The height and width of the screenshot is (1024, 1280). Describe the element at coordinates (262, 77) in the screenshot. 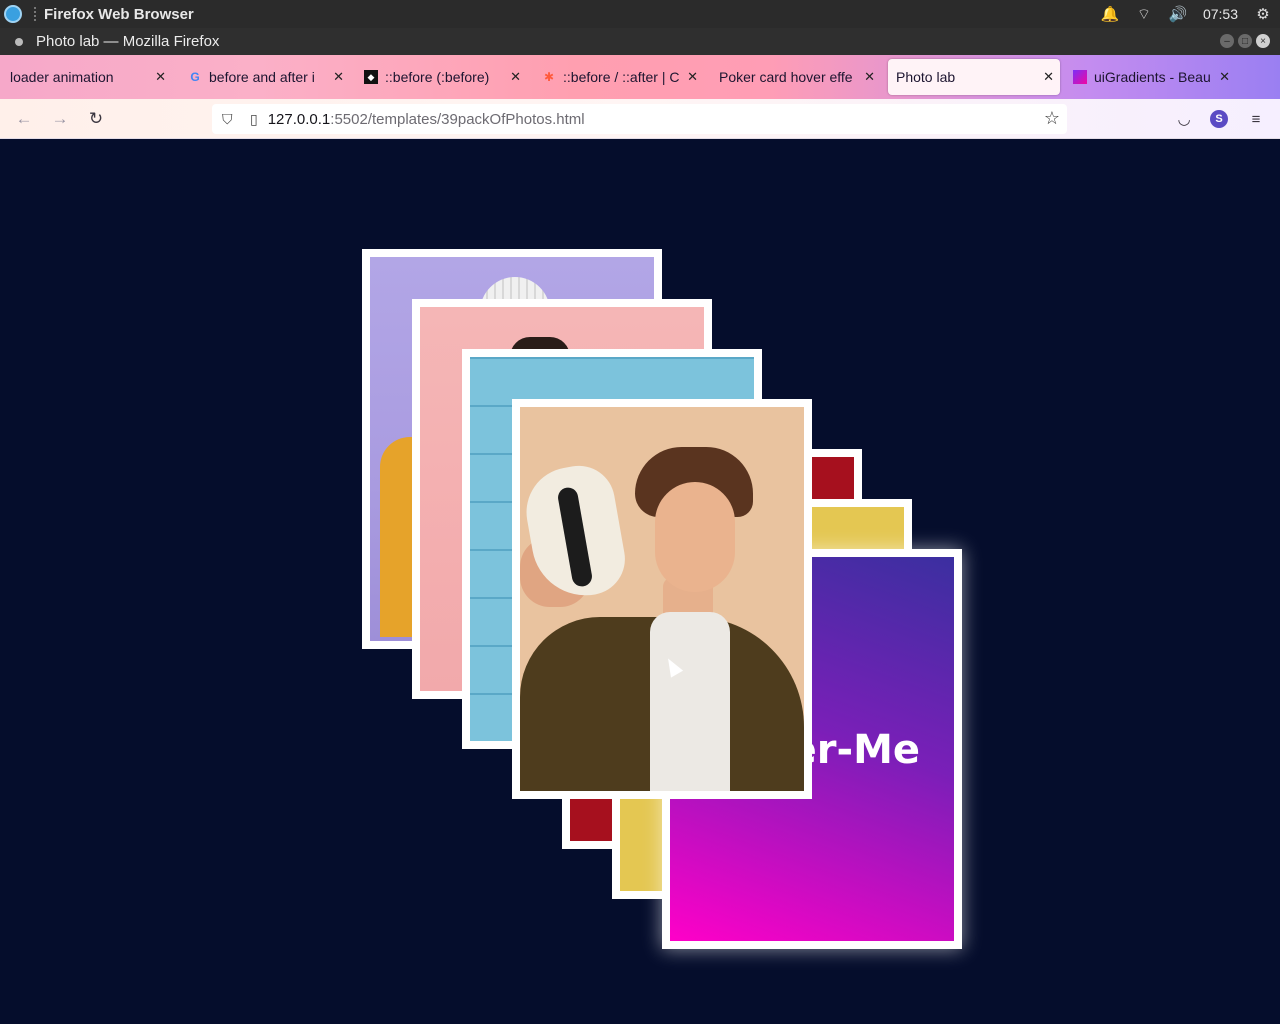

I see `tab-label: before and after i` at that location.